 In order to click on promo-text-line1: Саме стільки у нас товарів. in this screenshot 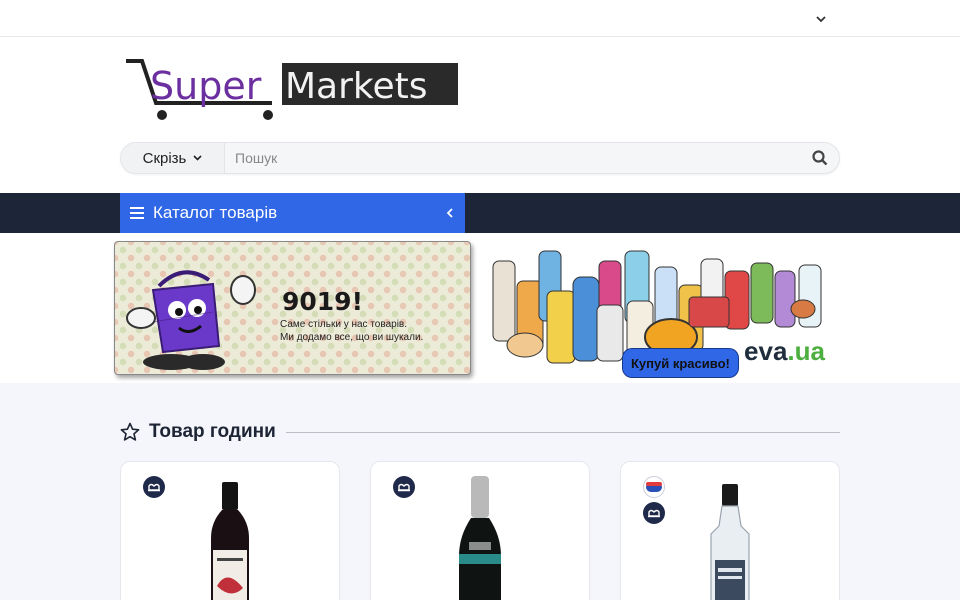, I will do `click(344, 324)`.